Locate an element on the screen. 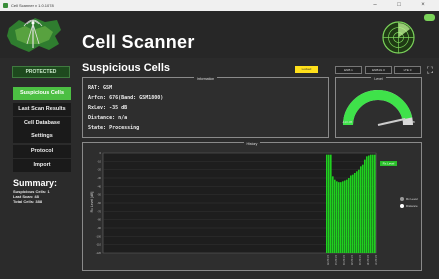 The height and width of the screenshot is (279, 439). info-rat: RAT: GSM is located at coordinates (100, 88).